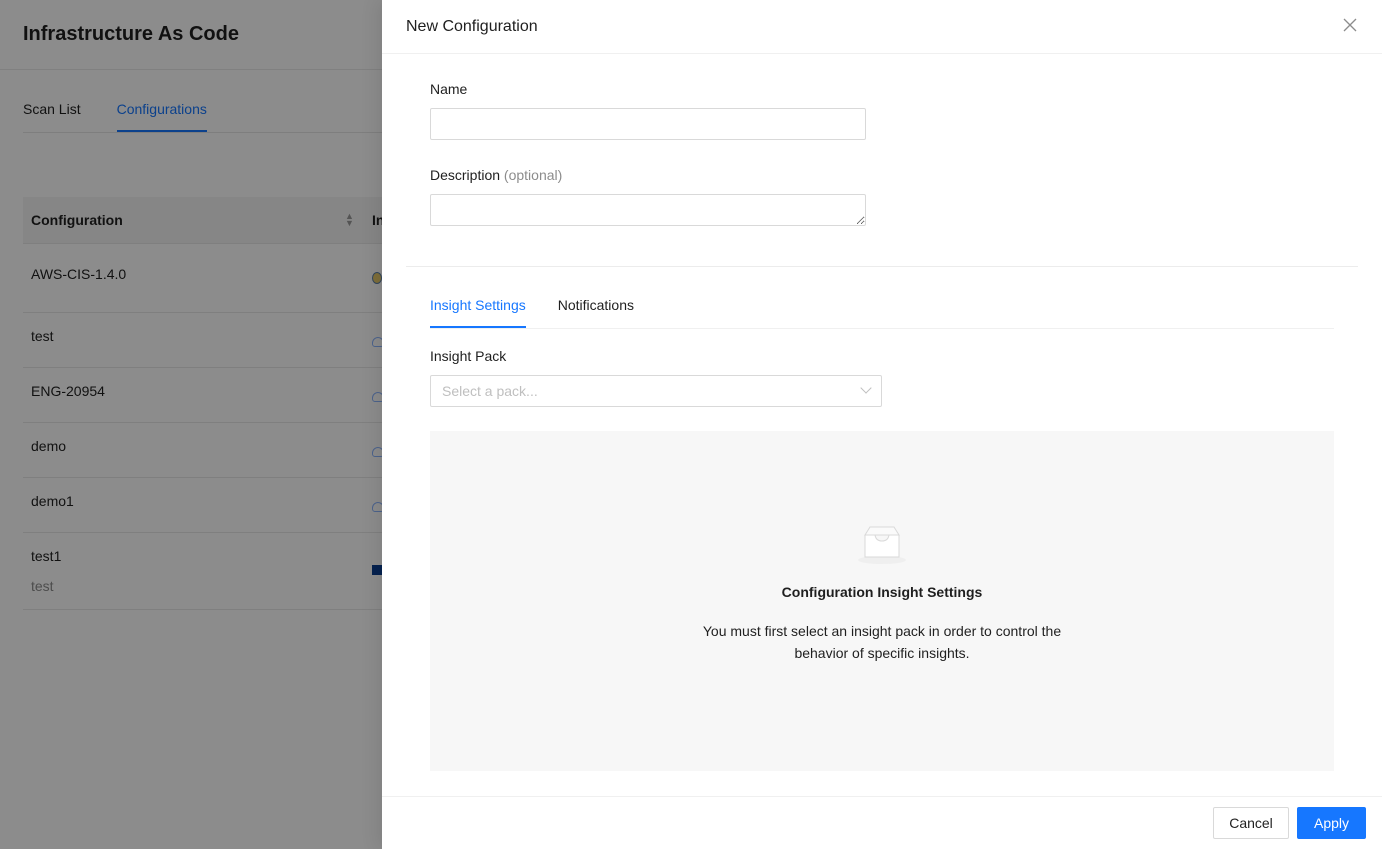  What do you see at coordinates (866, 388) in the screenshot?
I see `chevron-down-icon` at bounding box center [866, 388].